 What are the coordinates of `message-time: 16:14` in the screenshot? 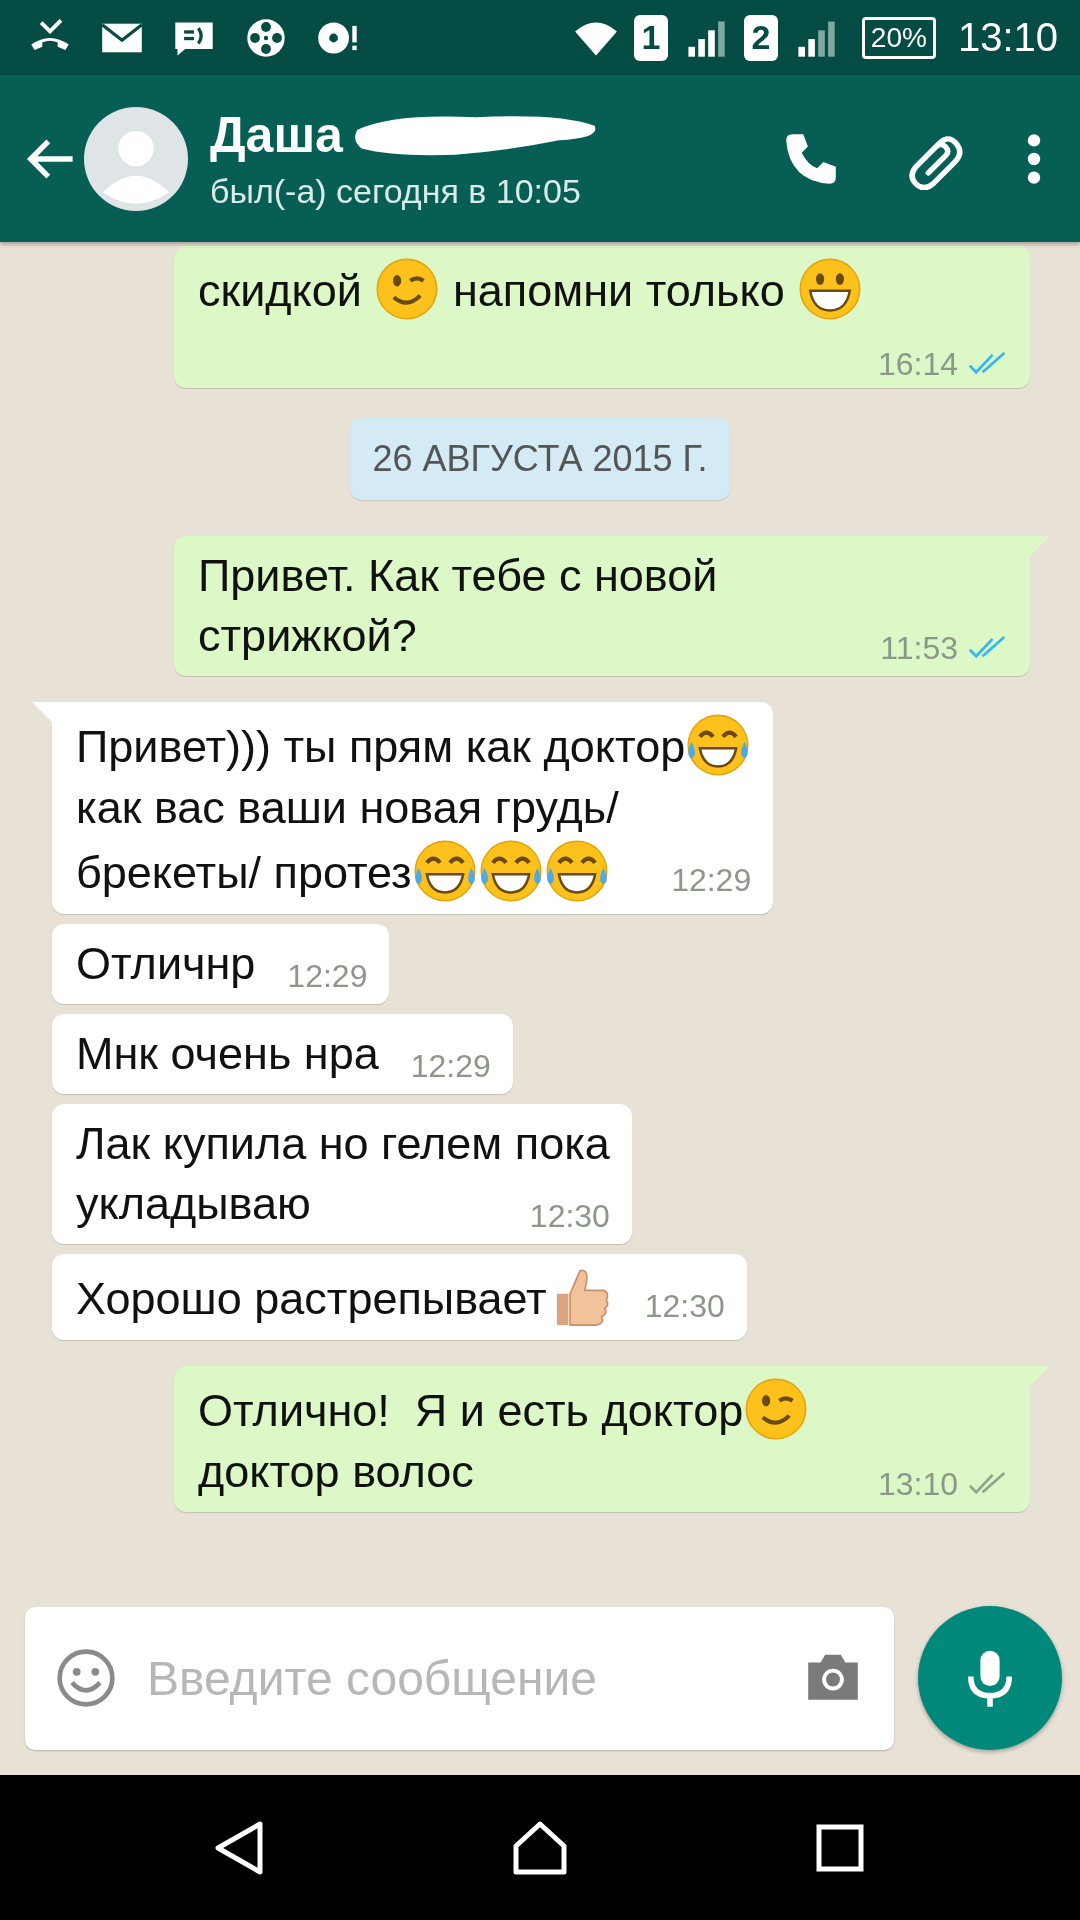 It's located at (917, 364).